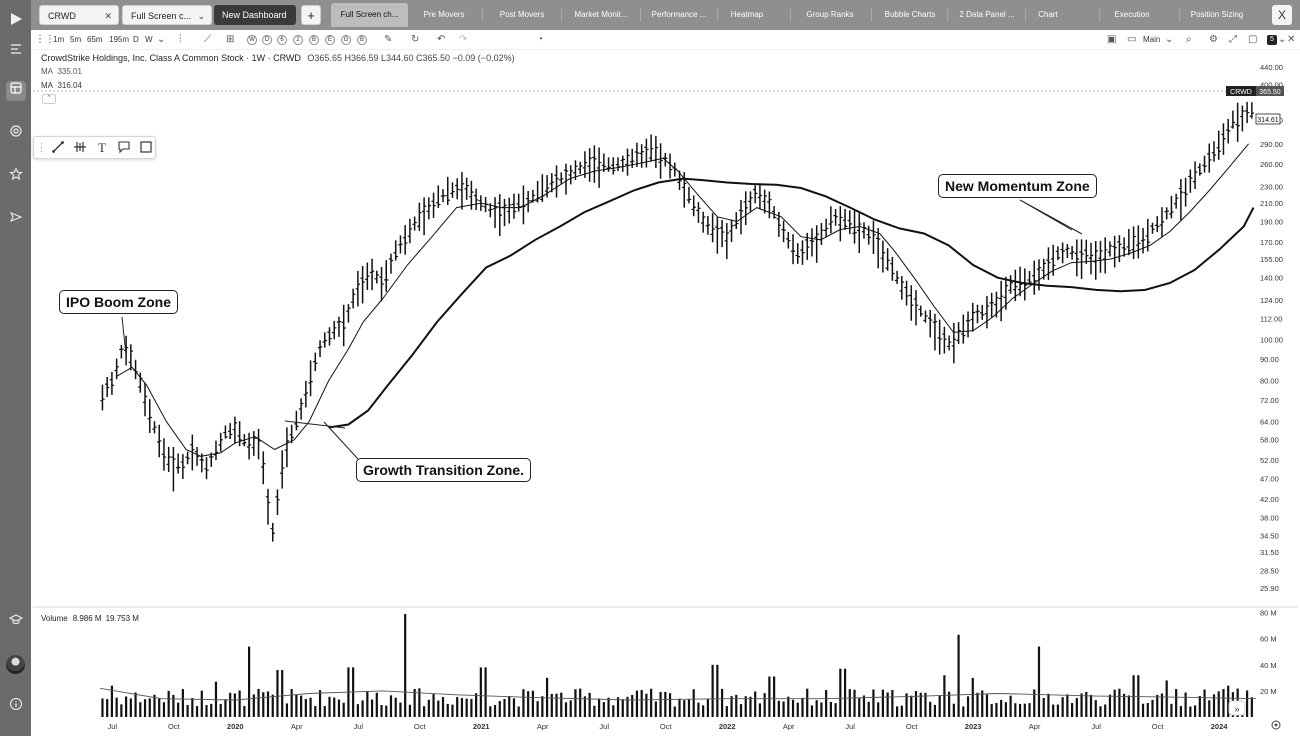  What do you see at coordinates (1269, 440) in the screenshot?
I see `price-tick: 58.00` at bounding box center [1269, 440].